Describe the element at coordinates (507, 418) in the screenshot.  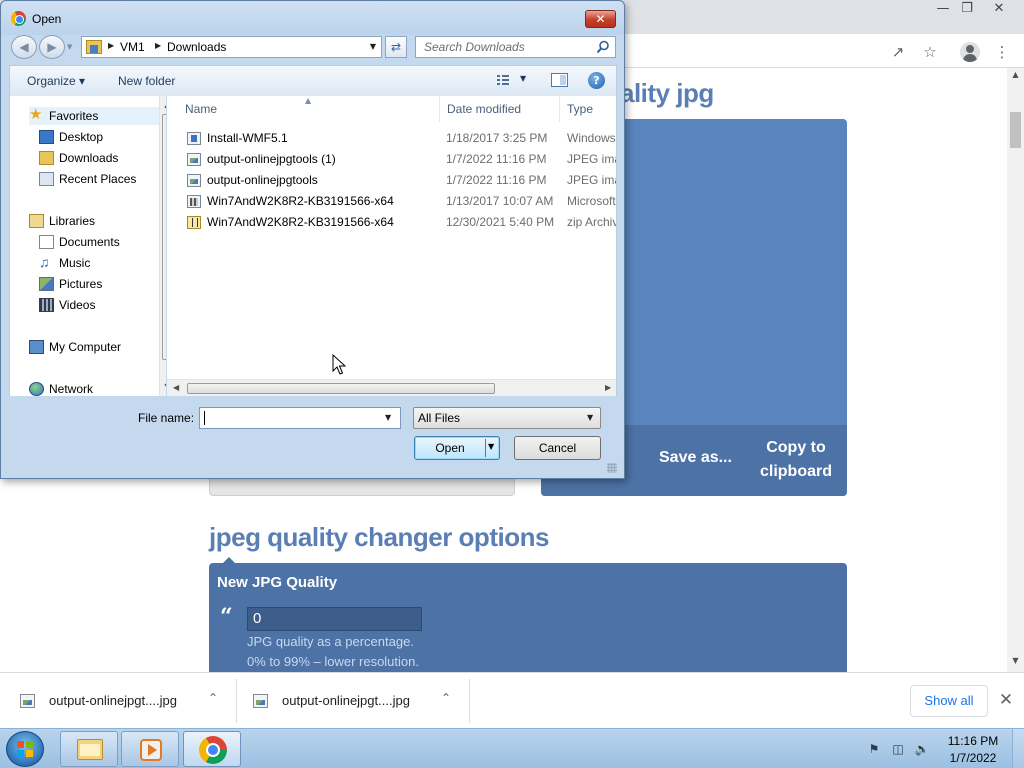
I see `file-type-select: All Files ▼` at that location.